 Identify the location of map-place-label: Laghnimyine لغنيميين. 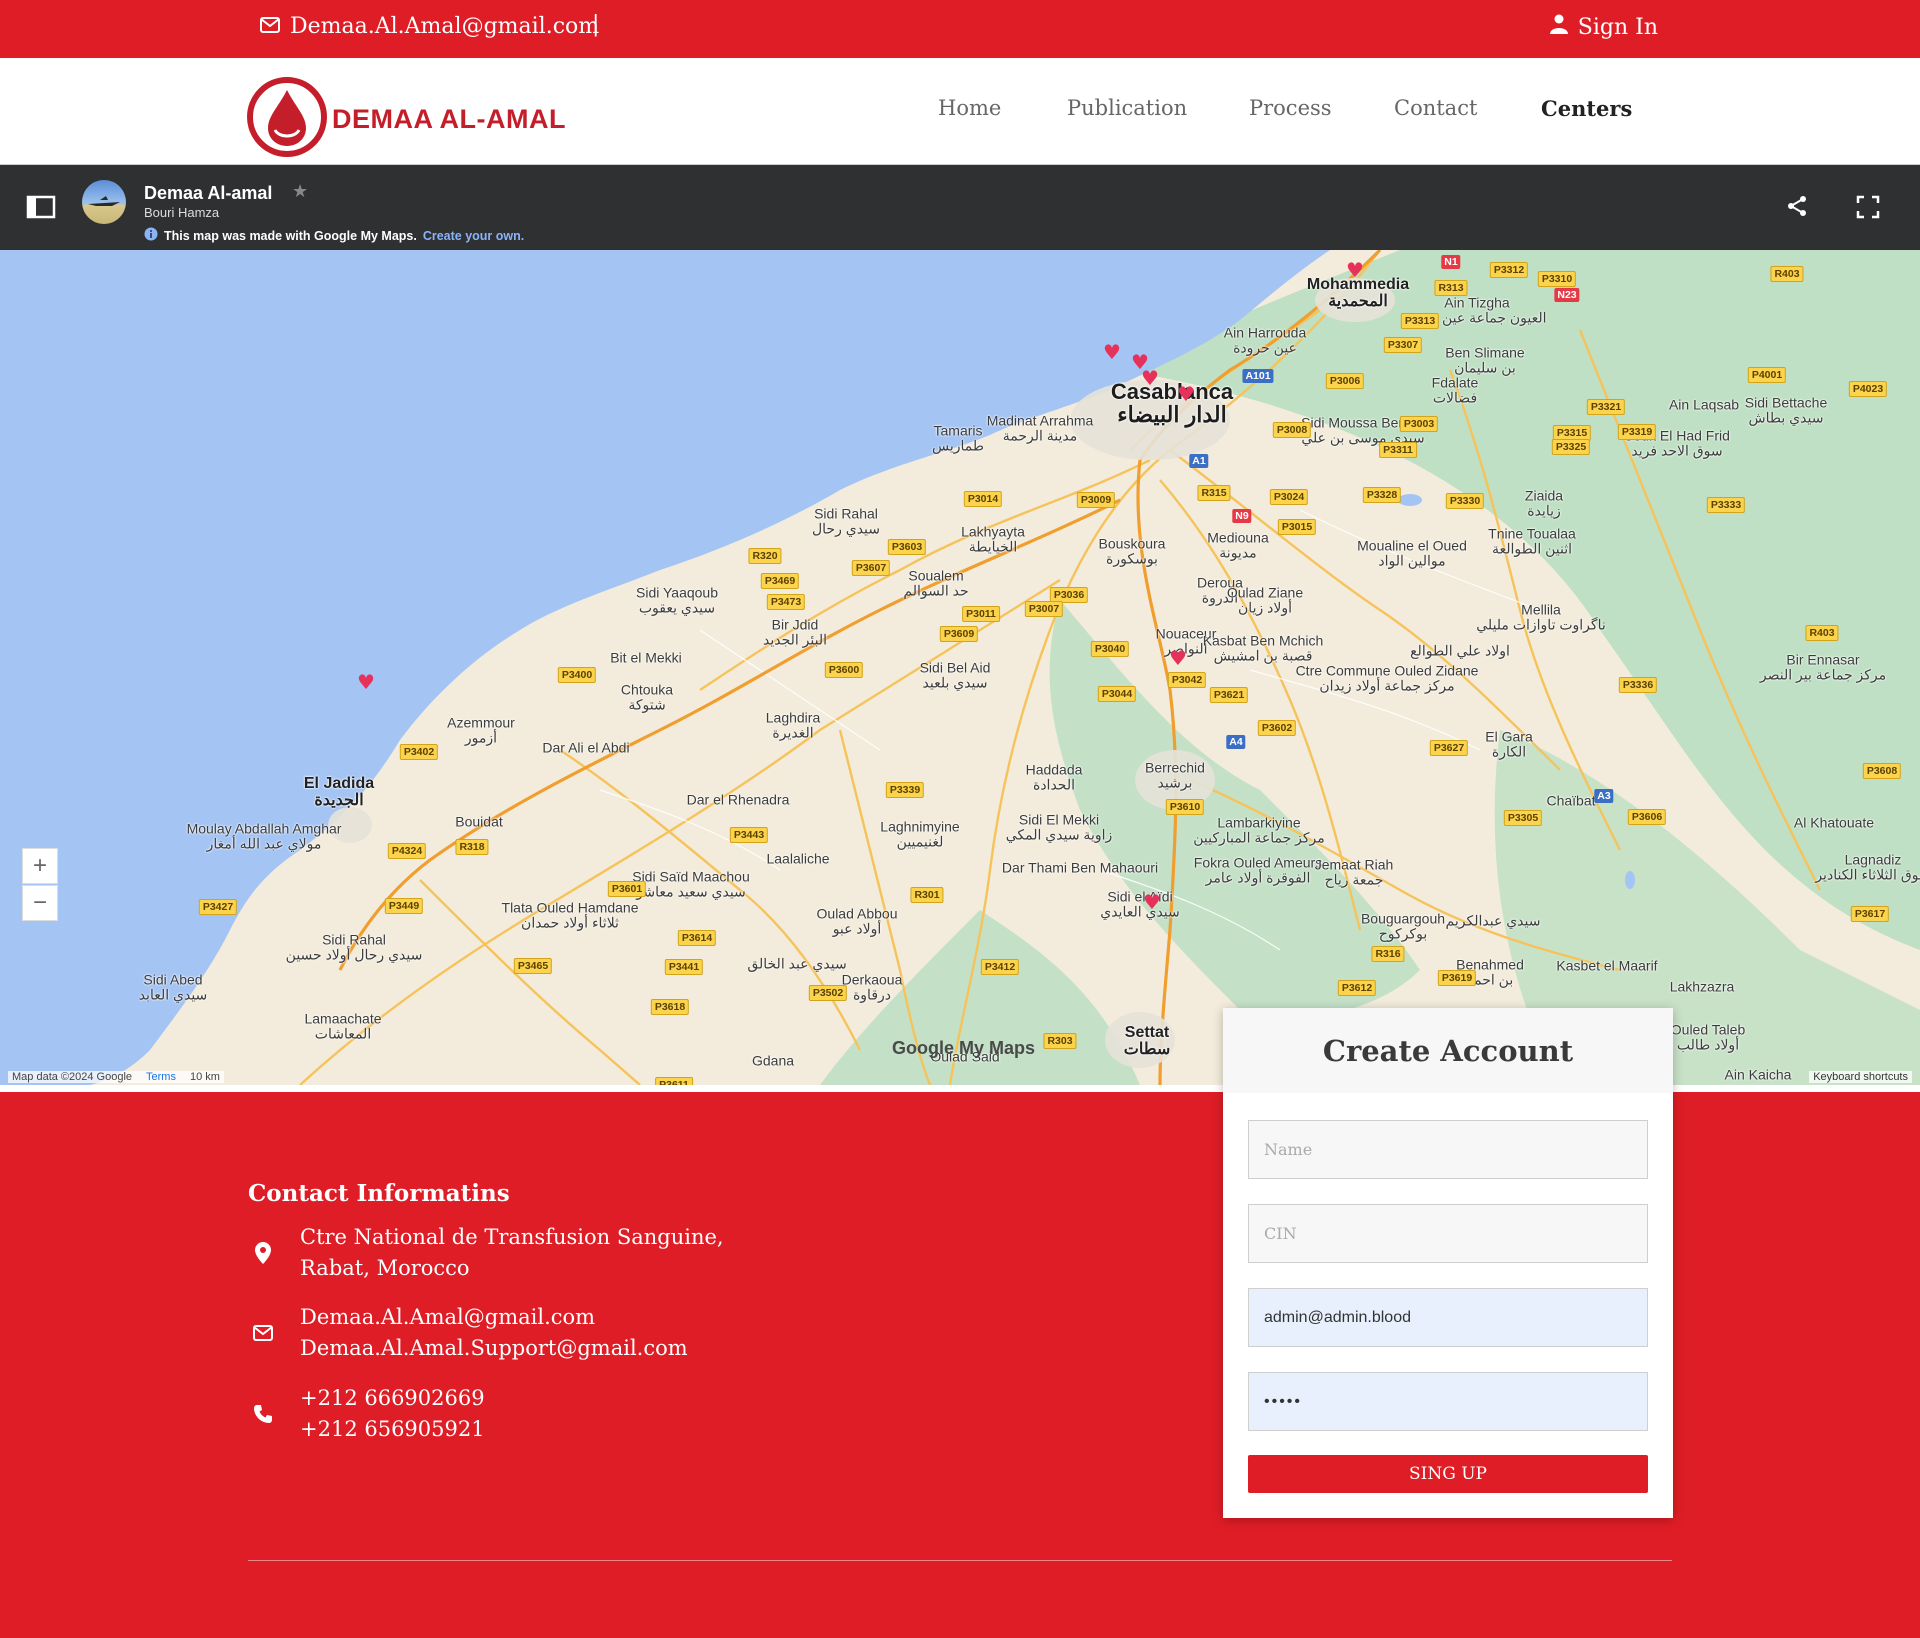
(919, 833).